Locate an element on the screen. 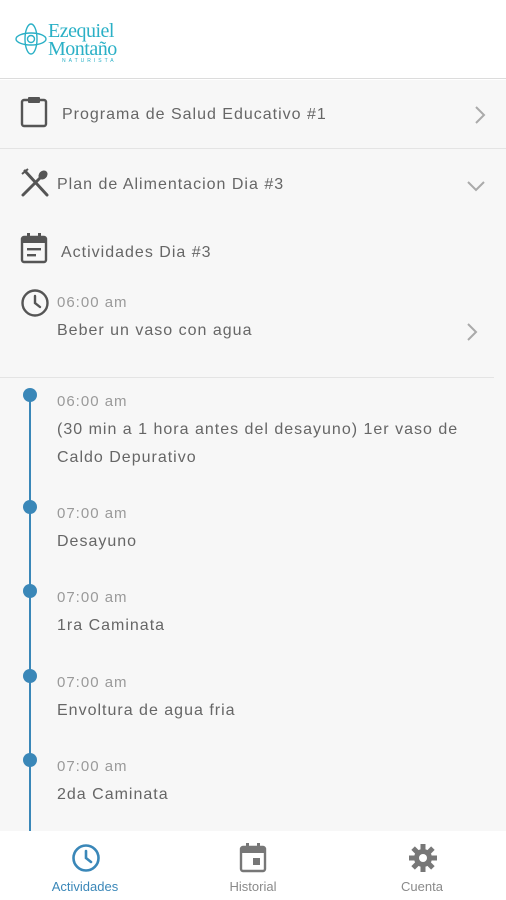  chevron-down-icon is located at coordinates (476, 186).